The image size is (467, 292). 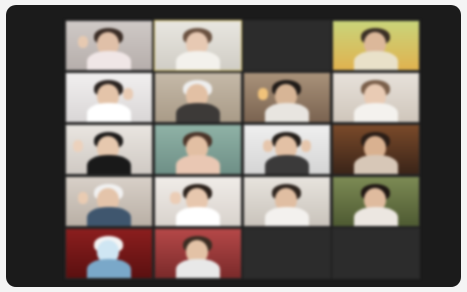 What do you see at coordinates (198, 45) in the screenshot?
I see `participant-tile-active-speaker` at bounding box center [198, 45].